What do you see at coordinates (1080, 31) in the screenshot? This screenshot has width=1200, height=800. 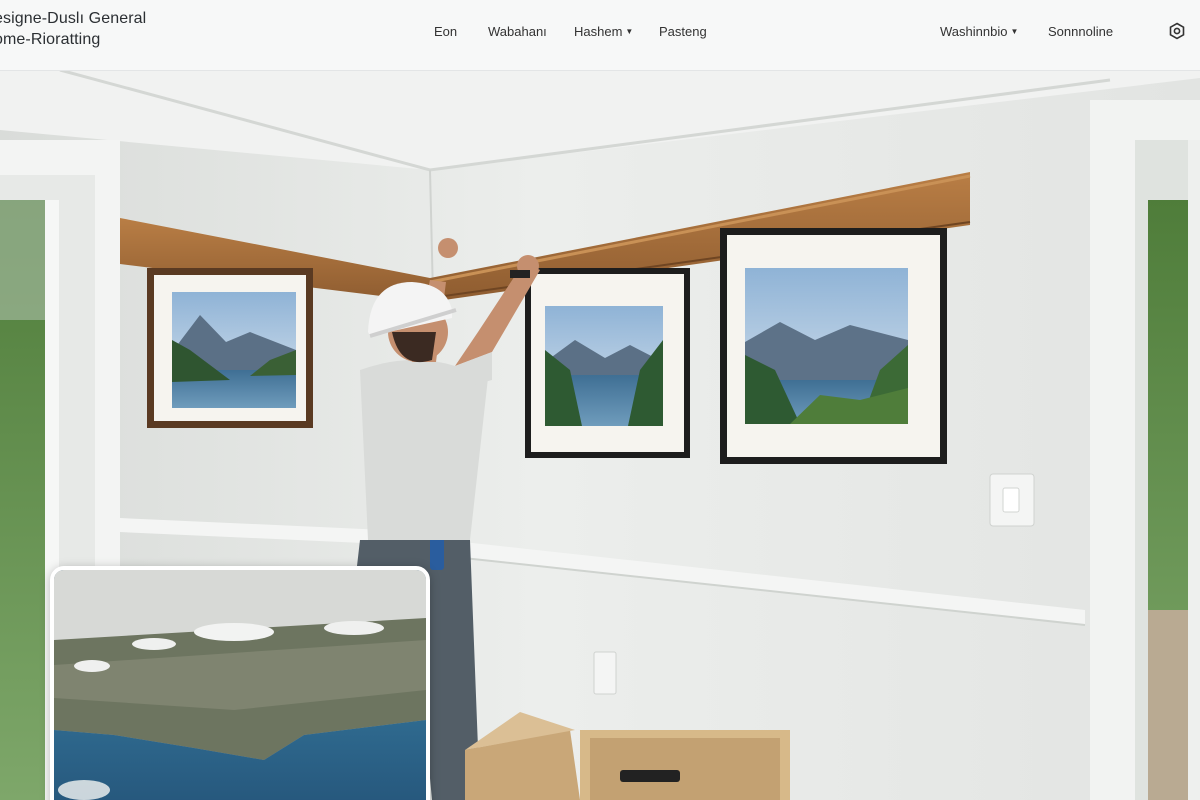 I see `nav-link-6: Sonnnoline` at bounding box center [1080, 31].